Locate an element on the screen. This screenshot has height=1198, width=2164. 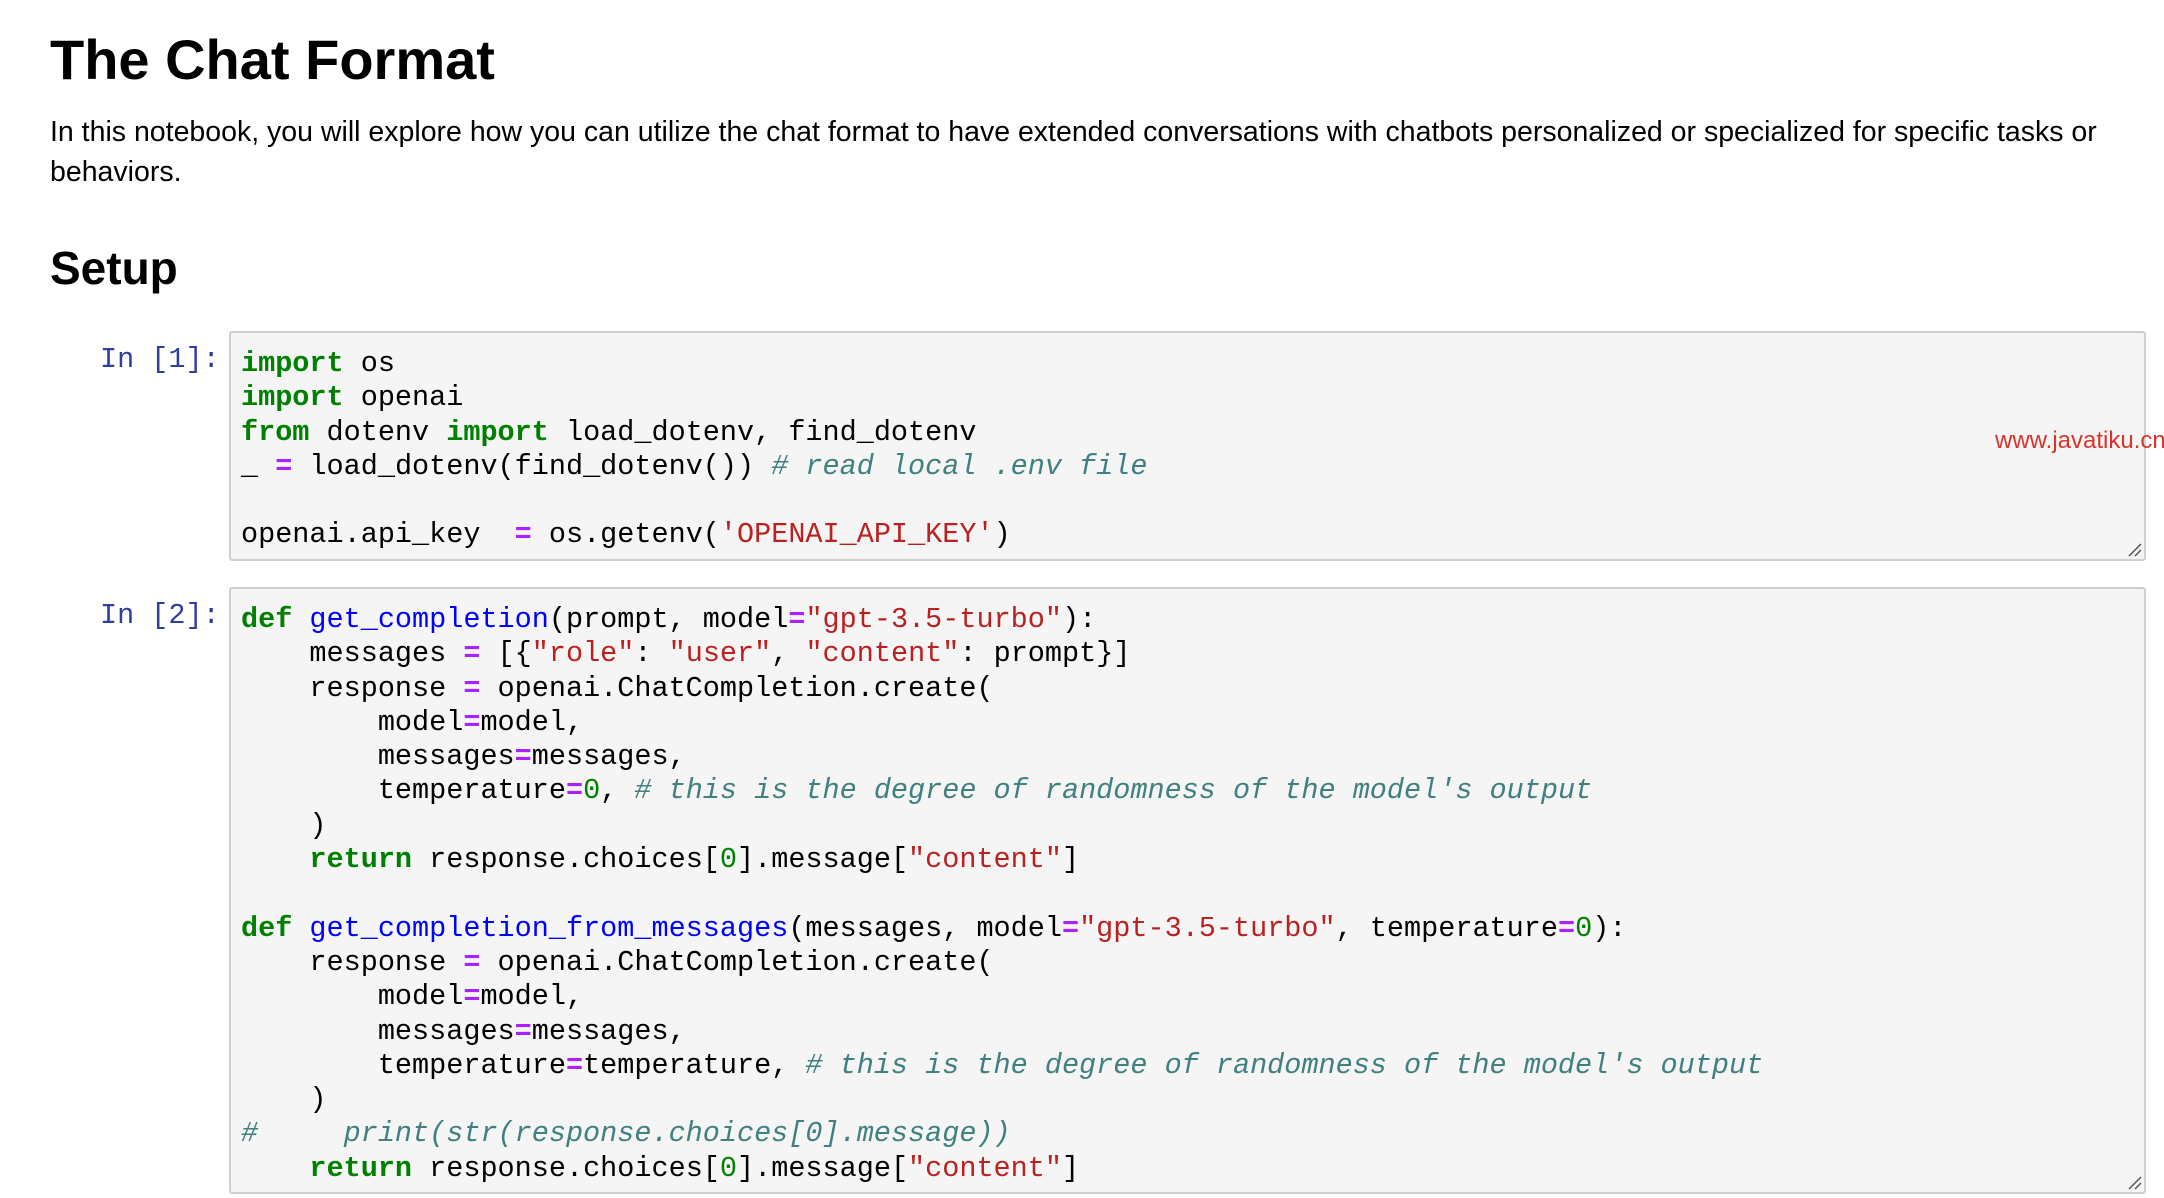
code-token: get_completion is located at coordinates (429, 619).